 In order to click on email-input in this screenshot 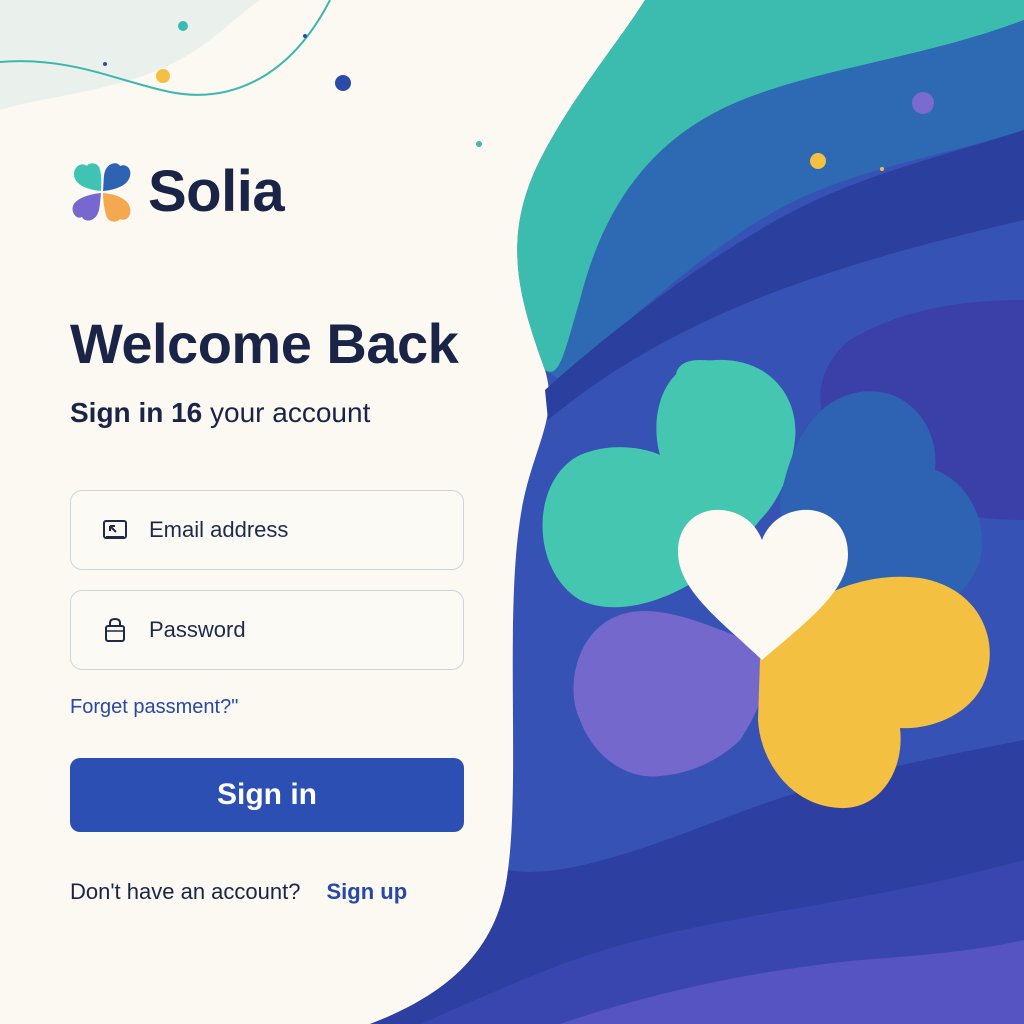, I will do `click(289, 530)`.